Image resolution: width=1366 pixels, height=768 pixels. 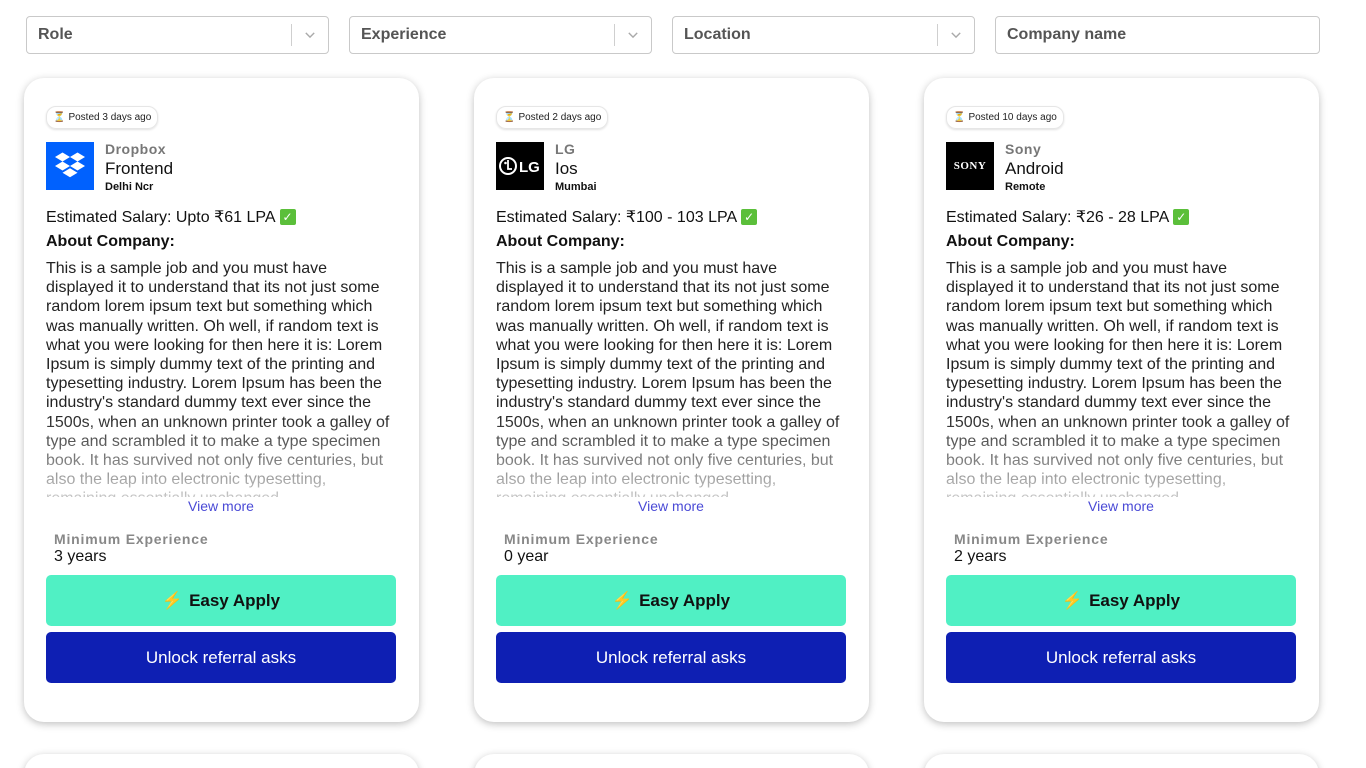 I want to click on lg-logo: LG, so click(x=520, y=166).